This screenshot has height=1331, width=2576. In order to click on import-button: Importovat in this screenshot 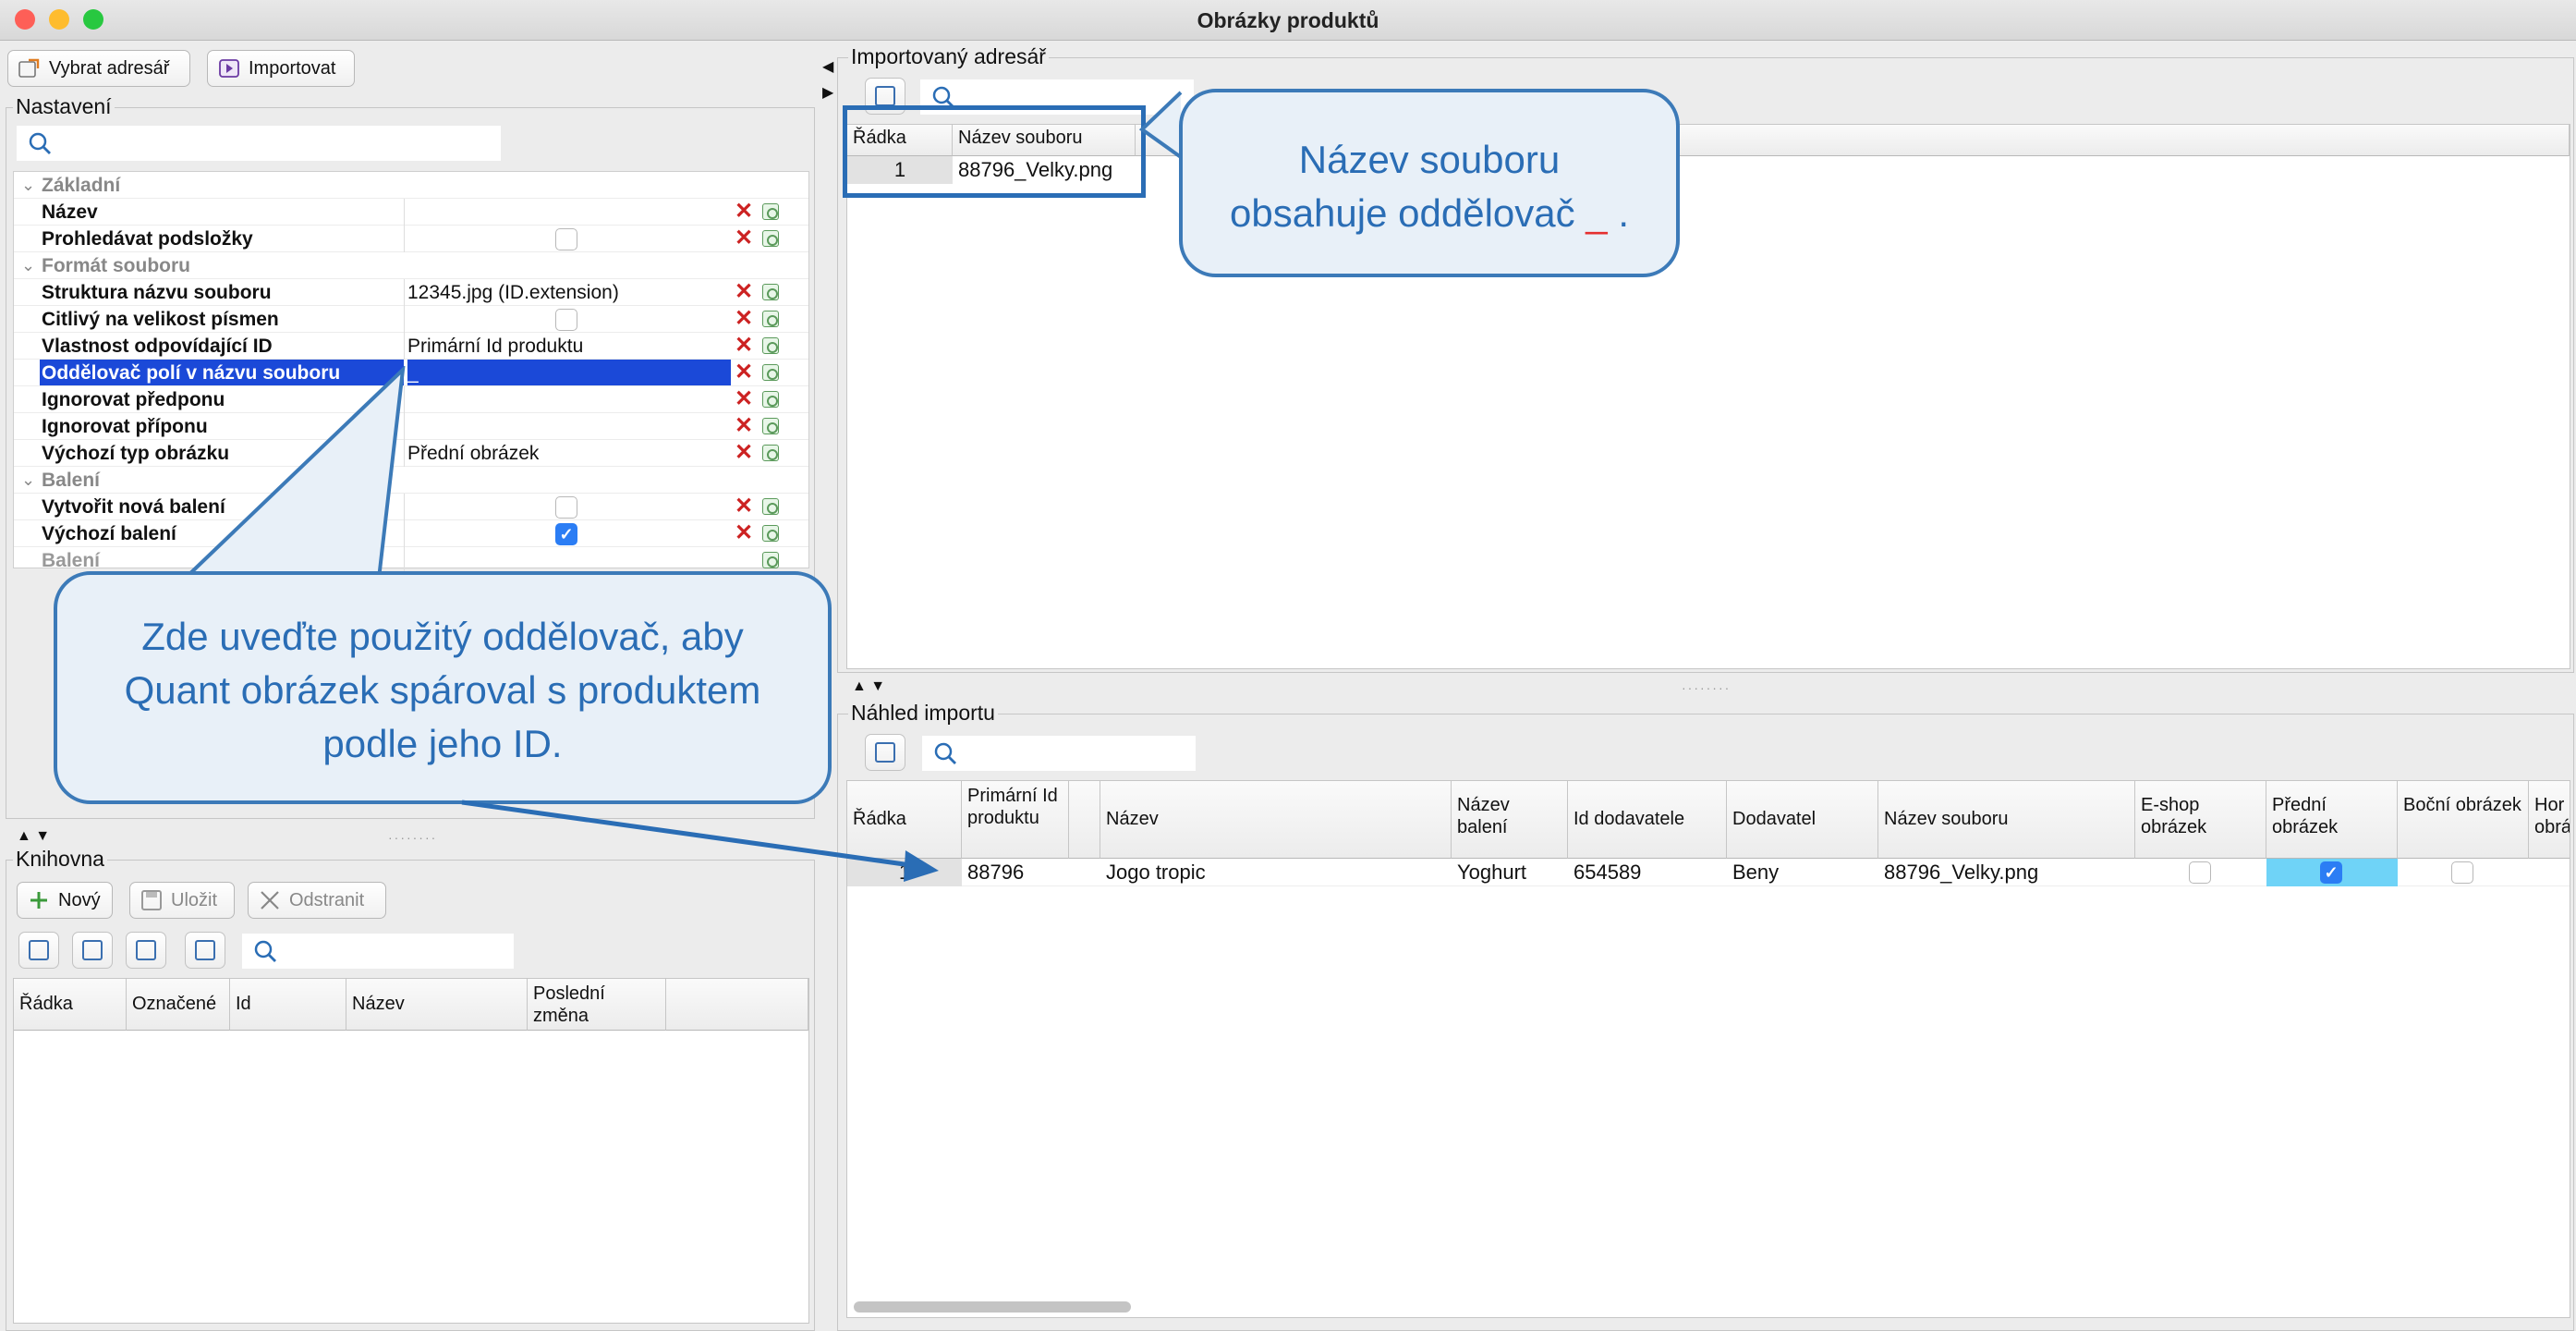, I will do `click(281, 68)`.